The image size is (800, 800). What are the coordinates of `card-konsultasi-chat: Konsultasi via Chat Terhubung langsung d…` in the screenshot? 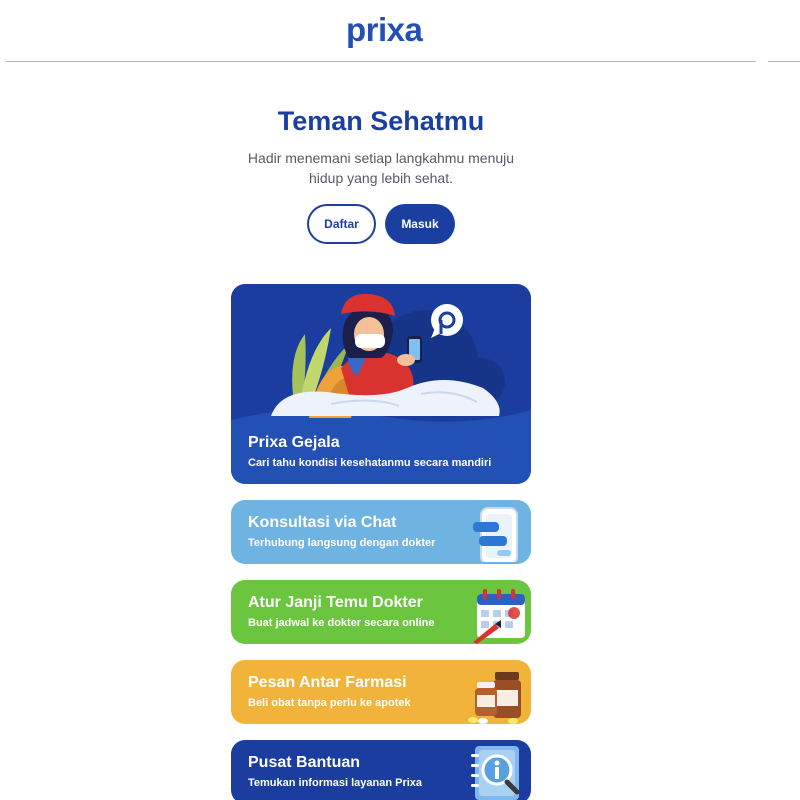 It's located at (381, 532).